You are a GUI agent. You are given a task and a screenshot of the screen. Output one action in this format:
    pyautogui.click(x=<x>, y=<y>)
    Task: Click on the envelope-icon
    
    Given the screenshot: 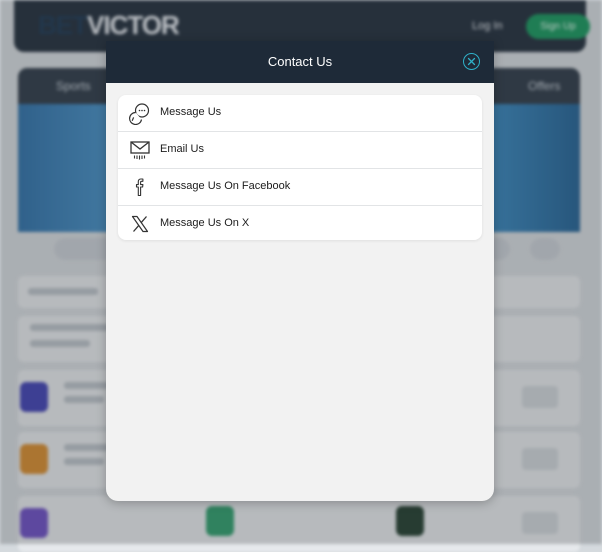 What is the action you would take?
    pyautogui.click(x=140, y=150)
    